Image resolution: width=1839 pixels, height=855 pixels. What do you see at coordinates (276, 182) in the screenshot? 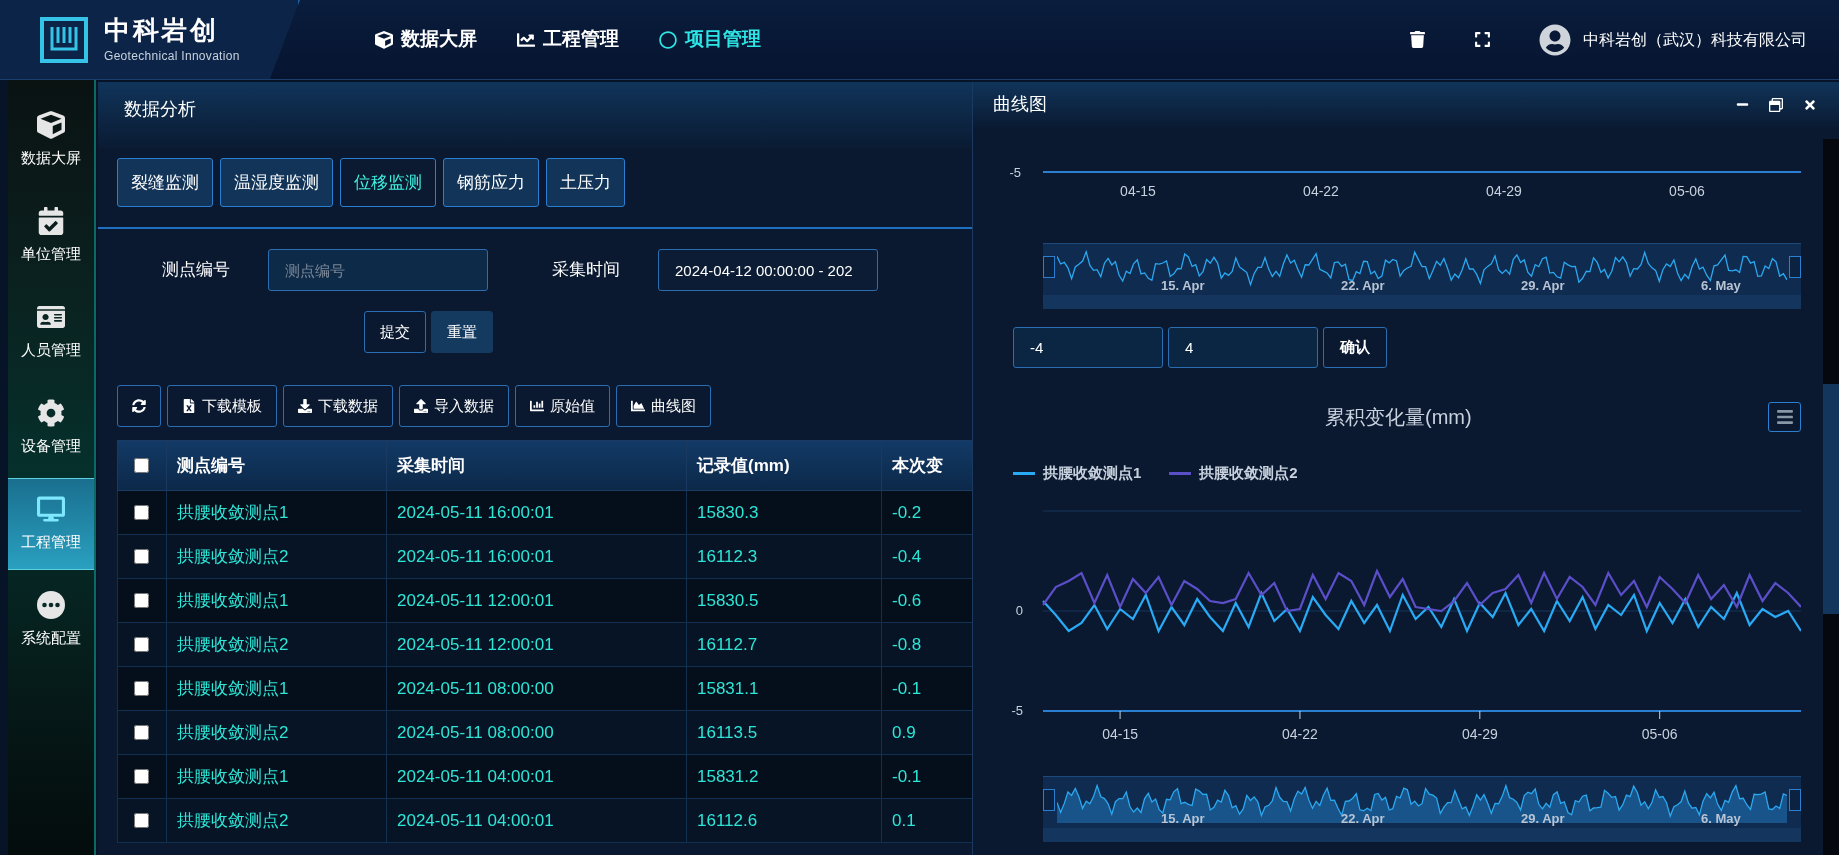
I see `category-tab: 温湿度监测` at bounding box center [276, 182].